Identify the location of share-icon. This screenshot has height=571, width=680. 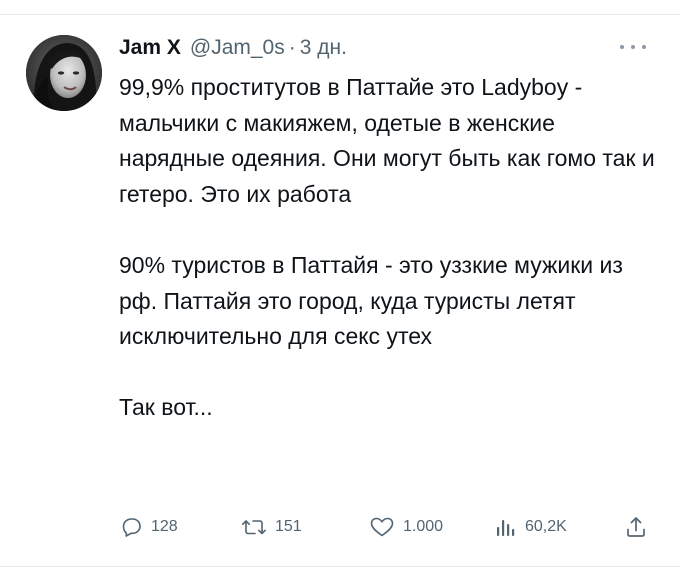
(636, 527).